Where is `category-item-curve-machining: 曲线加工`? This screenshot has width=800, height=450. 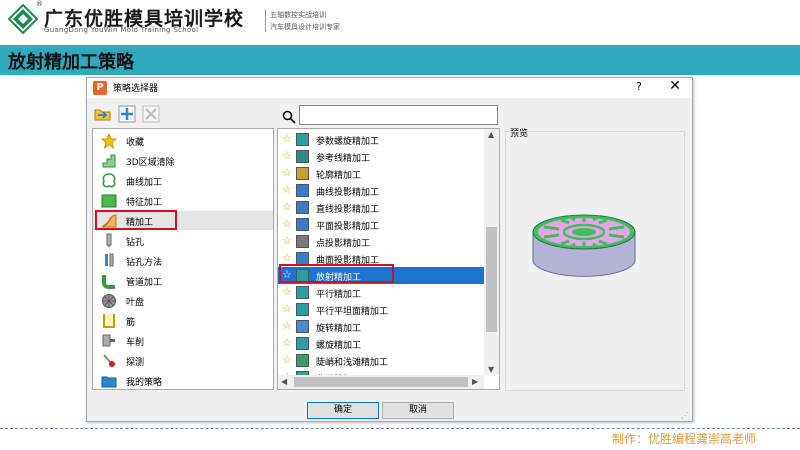
category-item-curve-machining: 曲线加工 is located at coordinates (183, 180).